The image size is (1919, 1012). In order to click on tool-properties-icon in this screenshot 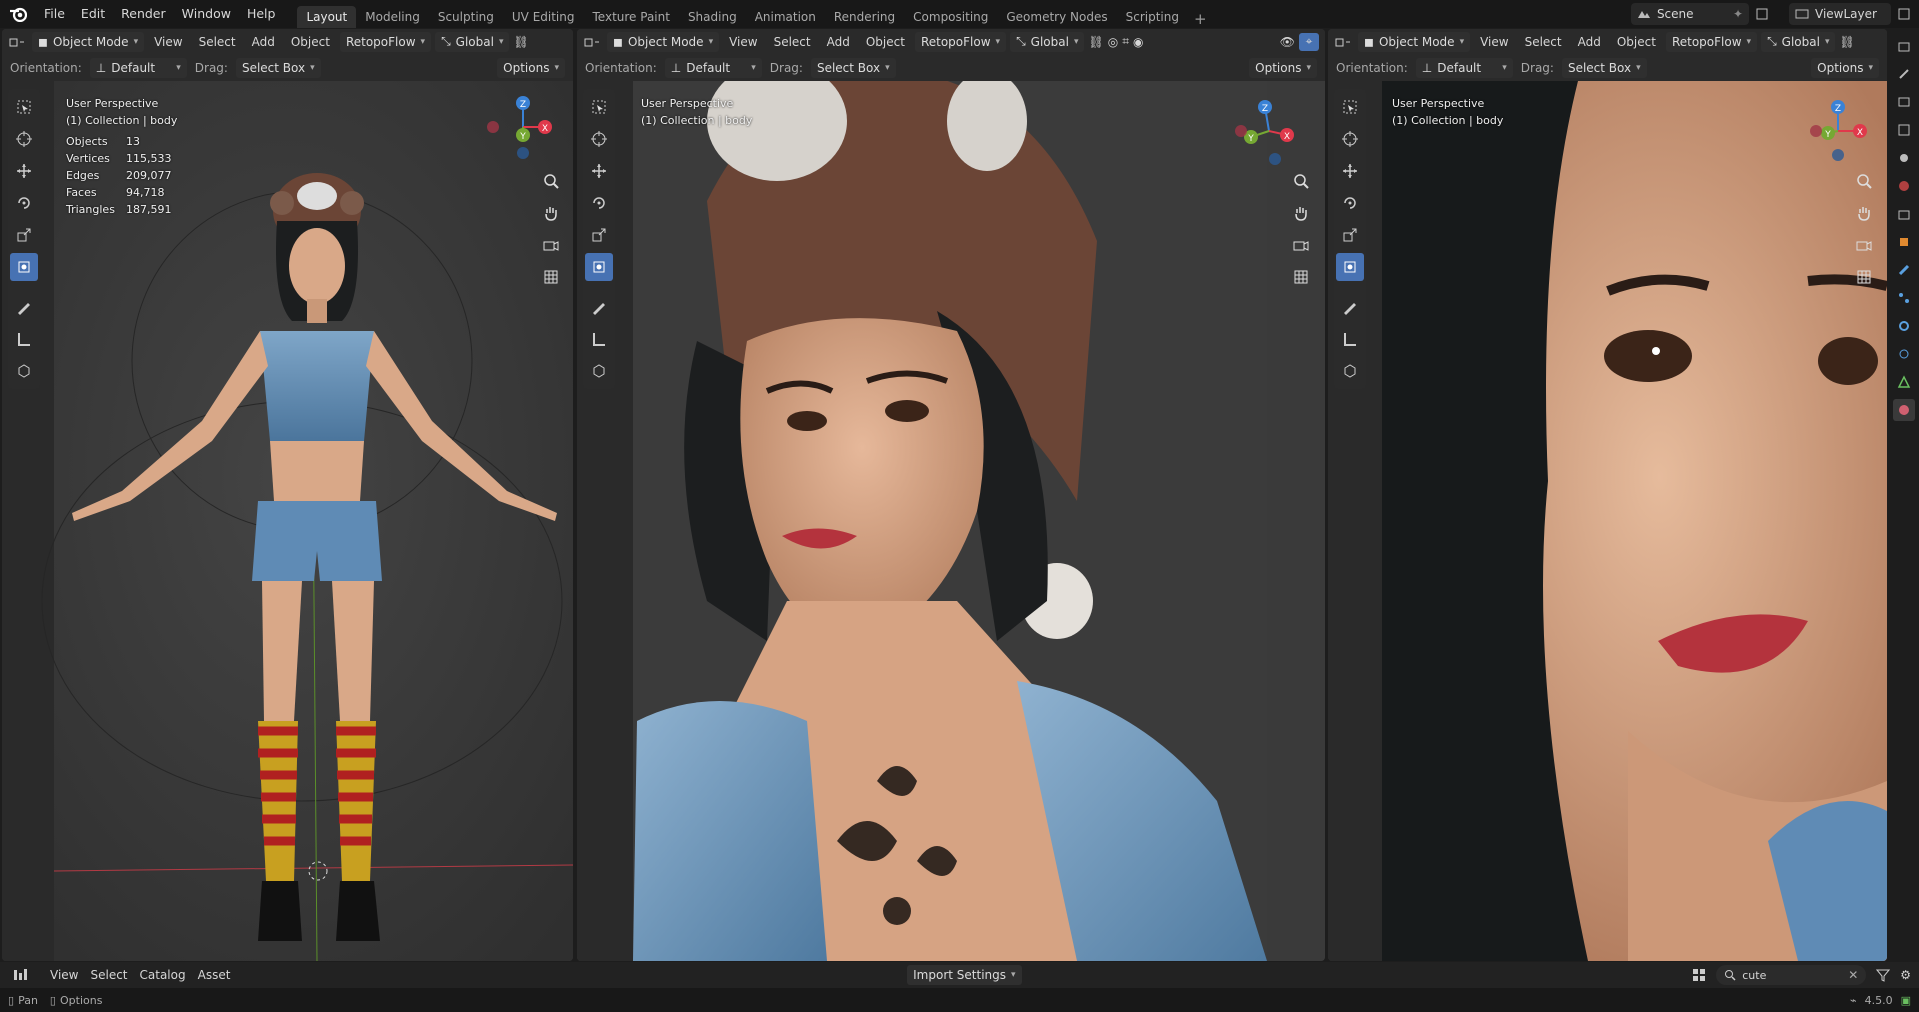, I will do `click(1904, 74)`.